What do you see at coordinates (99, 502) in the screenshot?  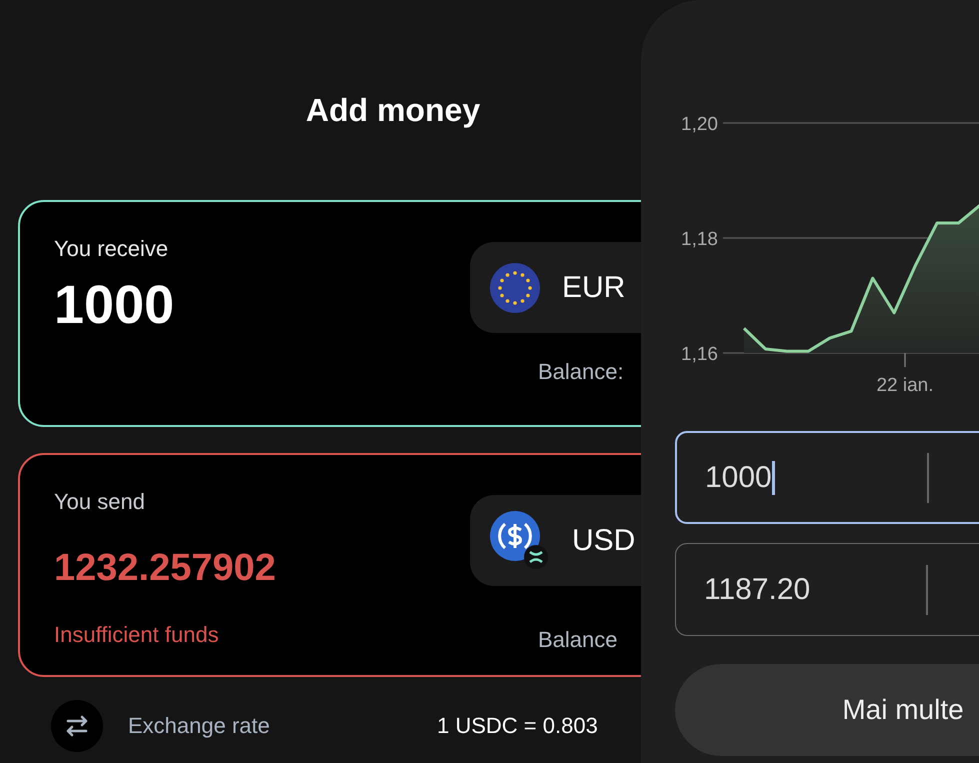 I see `send-label: You send` at bounding box center [99, 502].